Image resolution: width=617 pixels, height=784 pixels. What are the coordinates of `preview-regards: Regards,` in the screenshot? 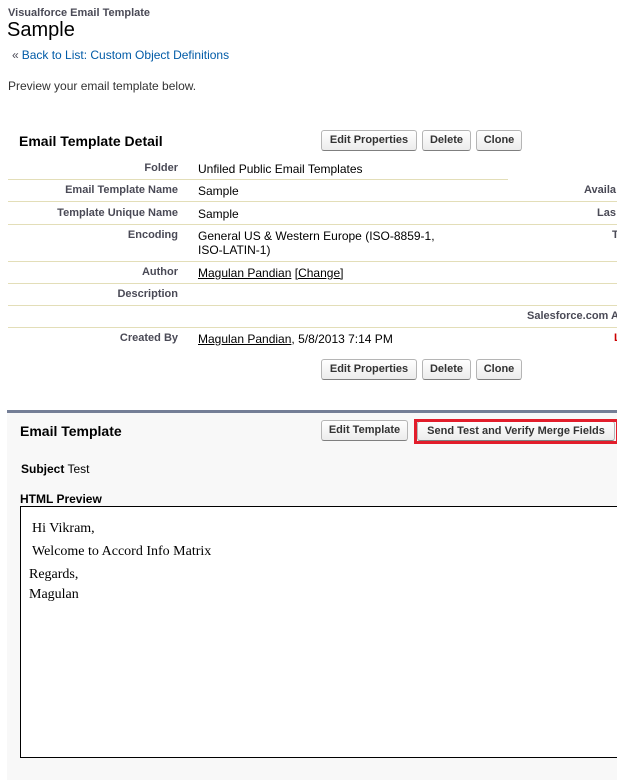 It's located at (54, 574).